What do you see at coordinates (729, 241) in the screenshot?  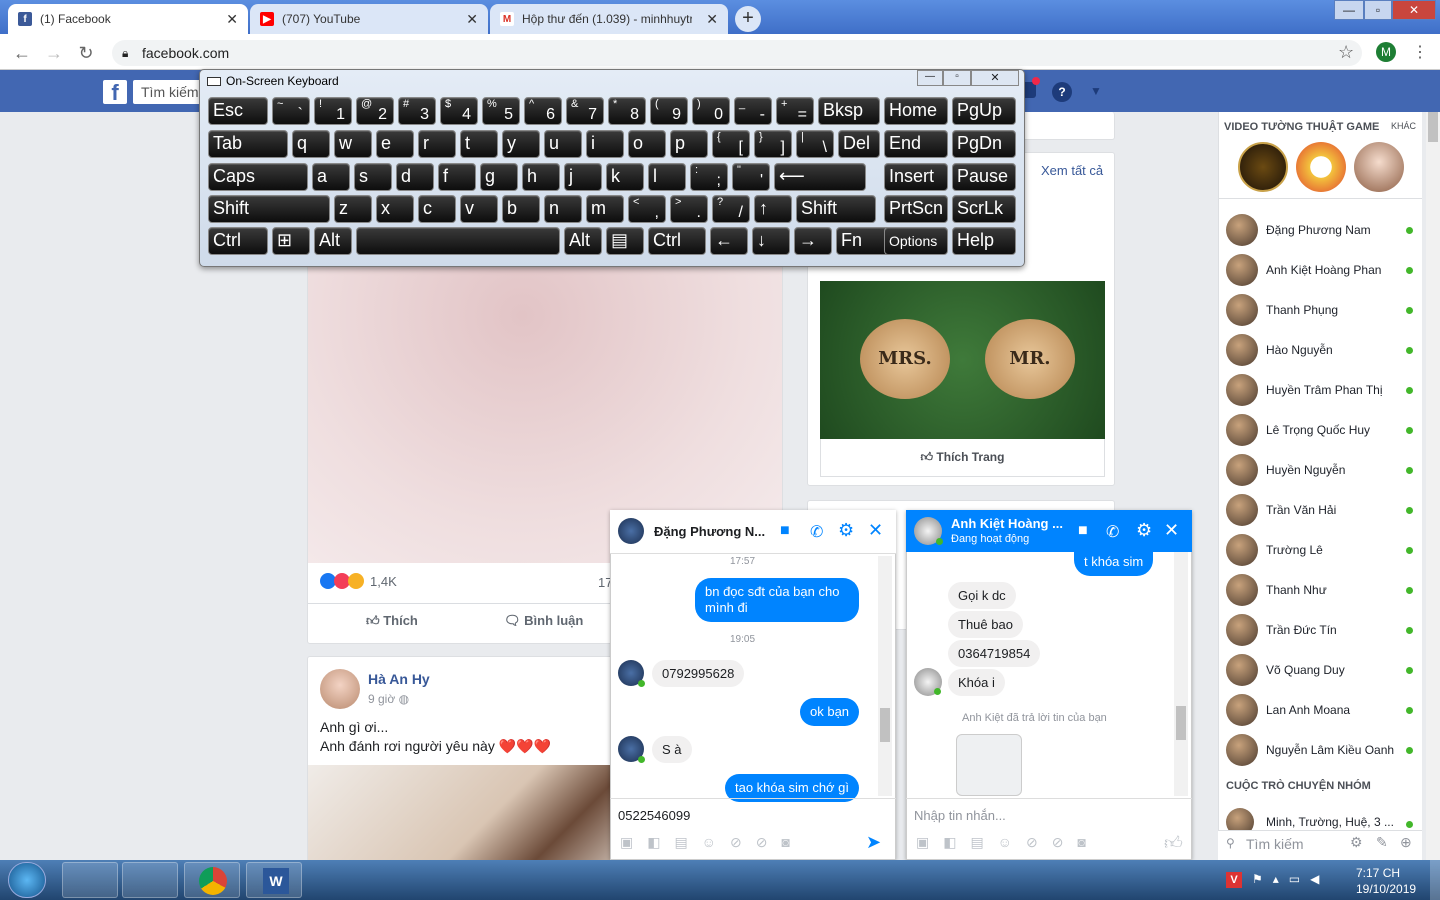 I see `key-symbol: ←` at bounding box center [729, 241].